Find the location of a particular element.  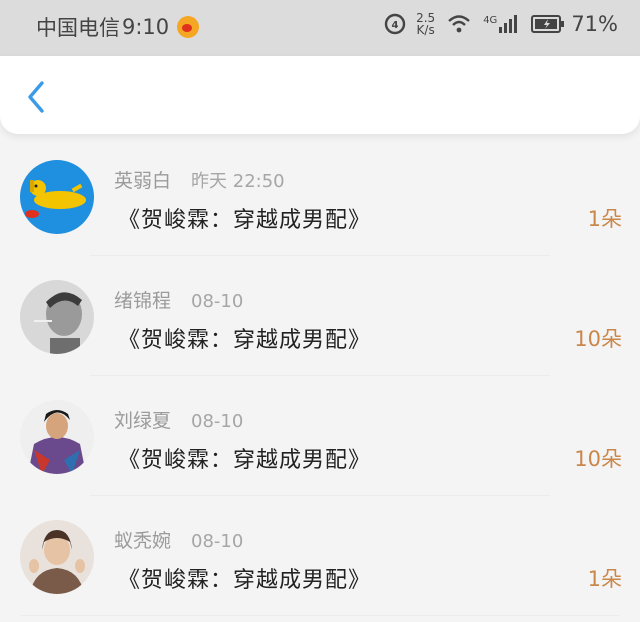

weibo-icon is located at coordinates (188, 27).